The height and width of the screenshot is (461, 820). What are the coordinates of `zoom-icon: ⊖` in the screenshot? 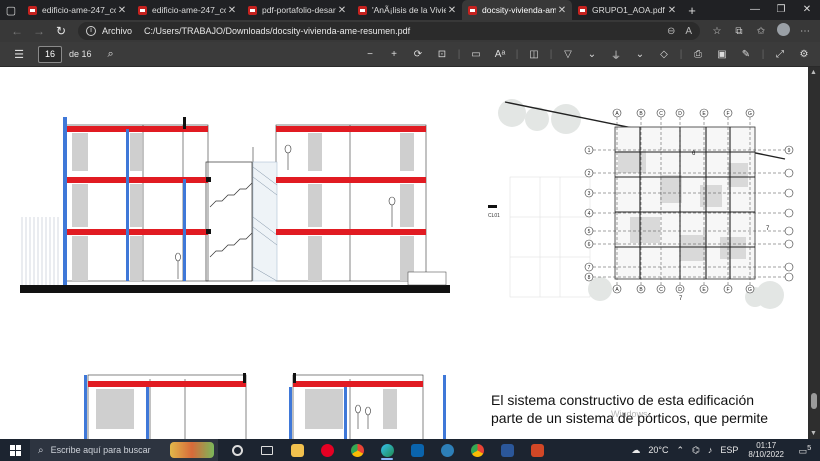 It's located at (671, 31).